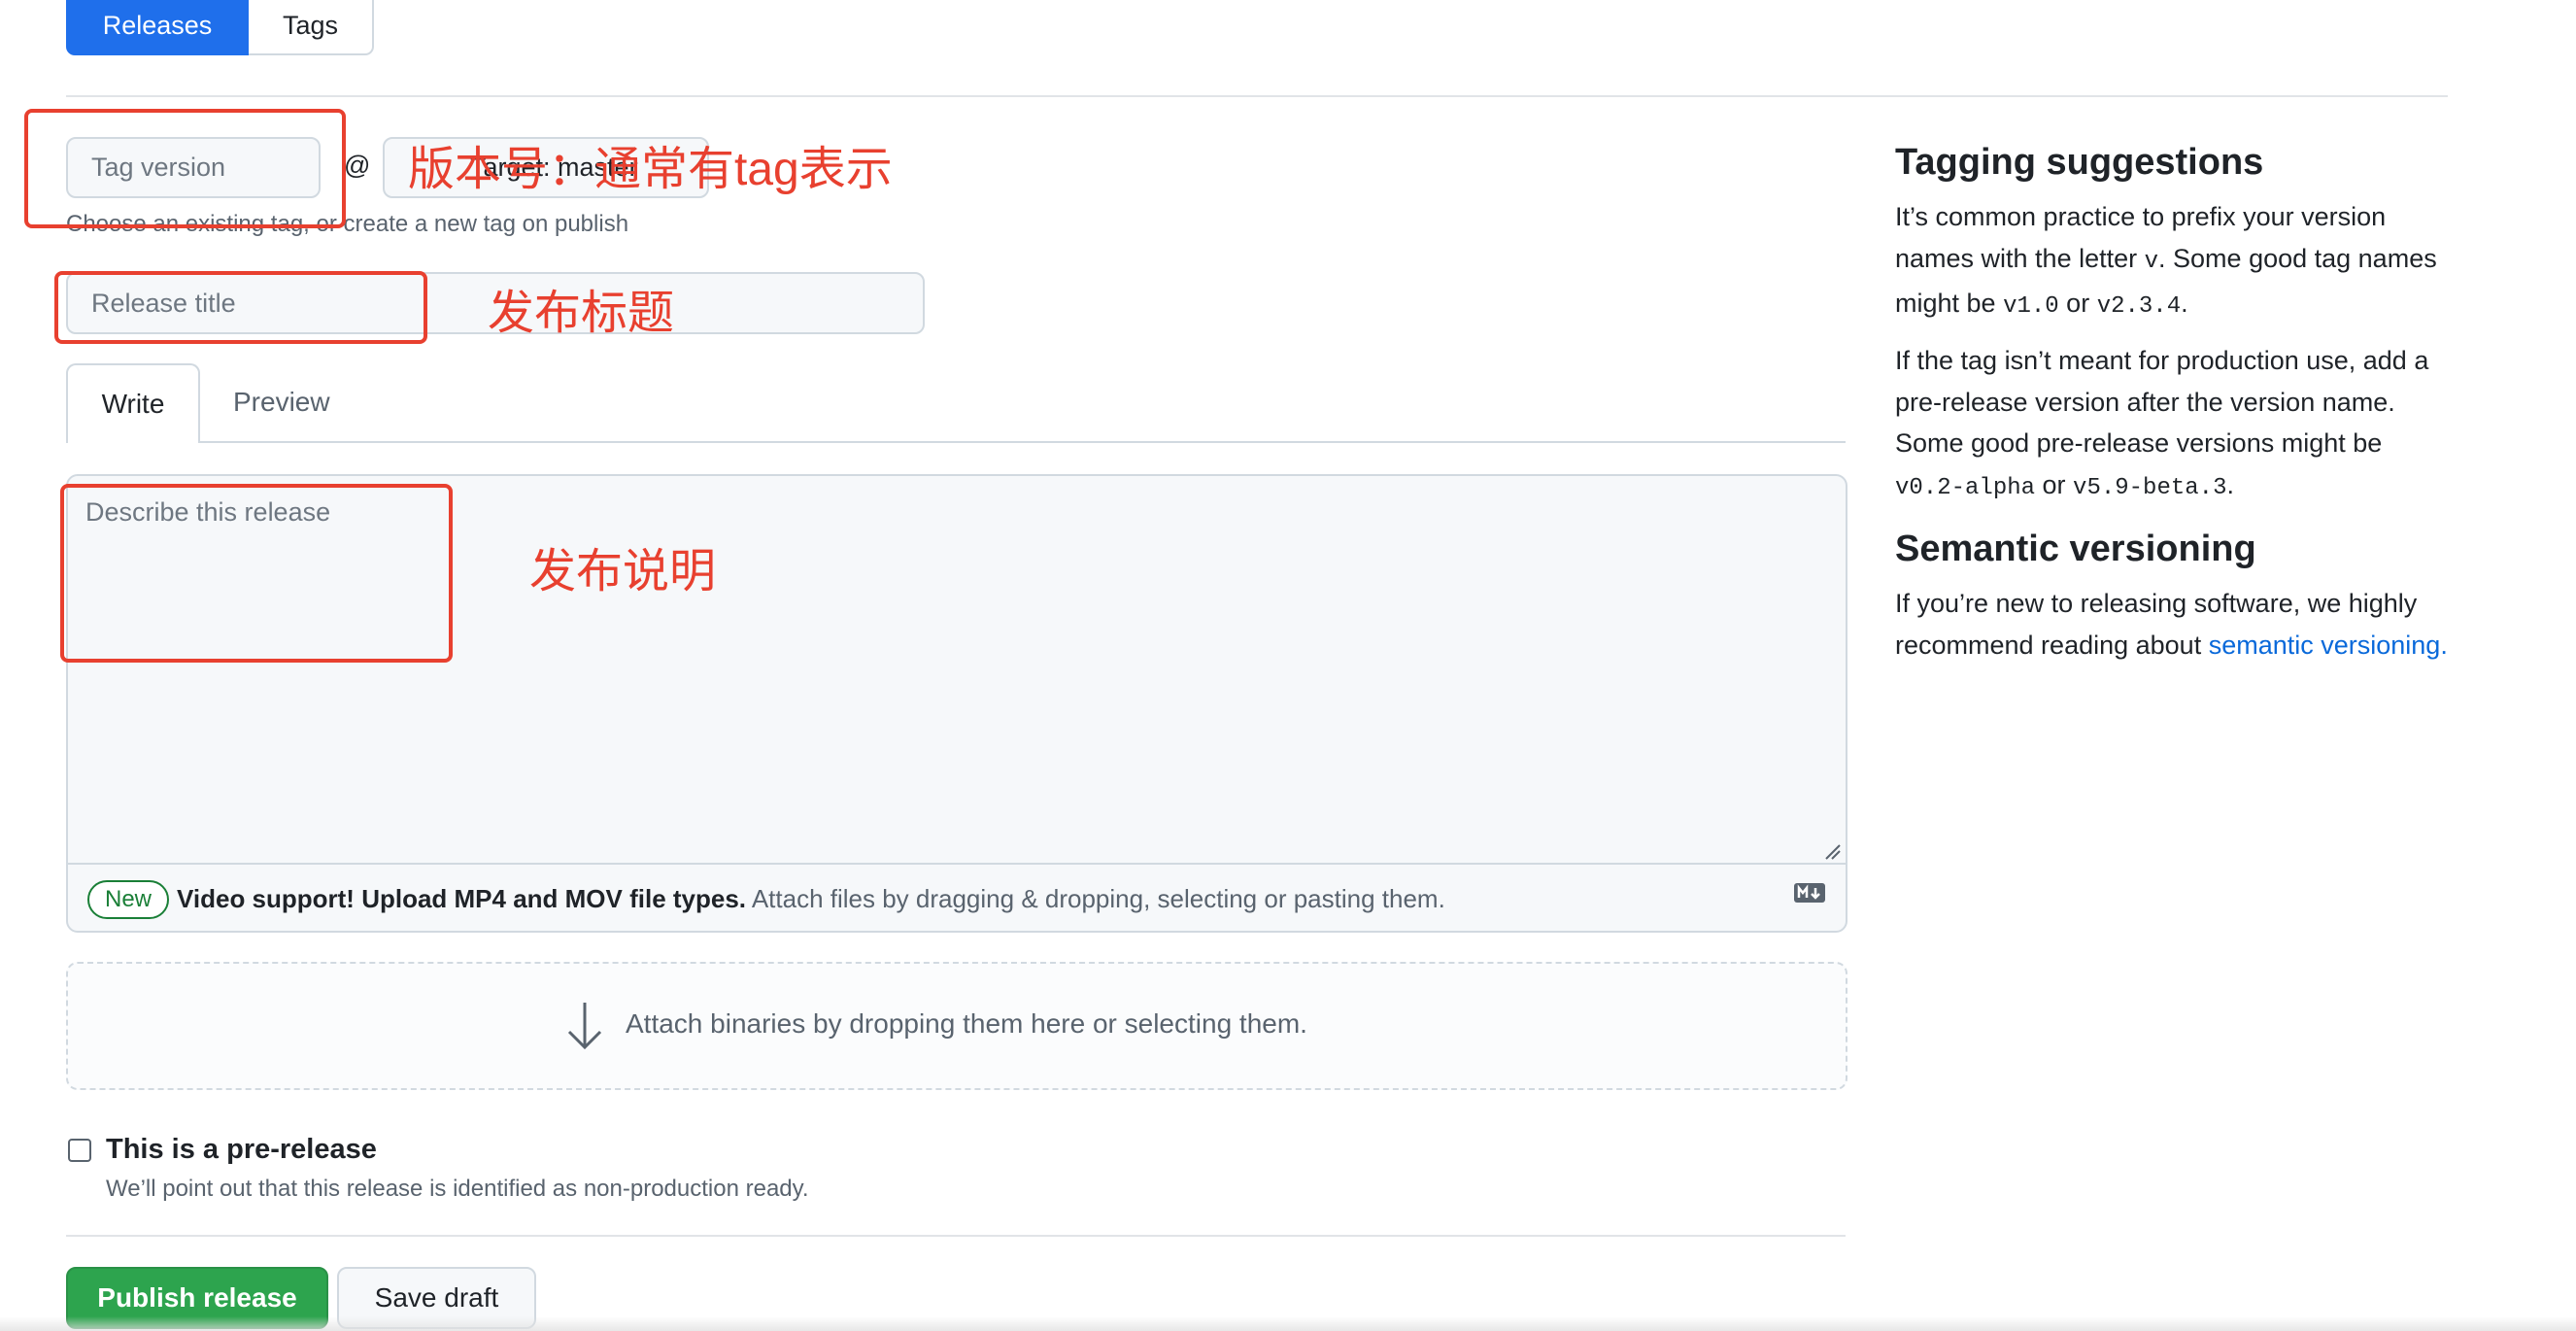 The height and width of the screenshot is (1331, 2576). I want to click on p2-code-beta: v5.9-beta.3, so click(2150, 487).